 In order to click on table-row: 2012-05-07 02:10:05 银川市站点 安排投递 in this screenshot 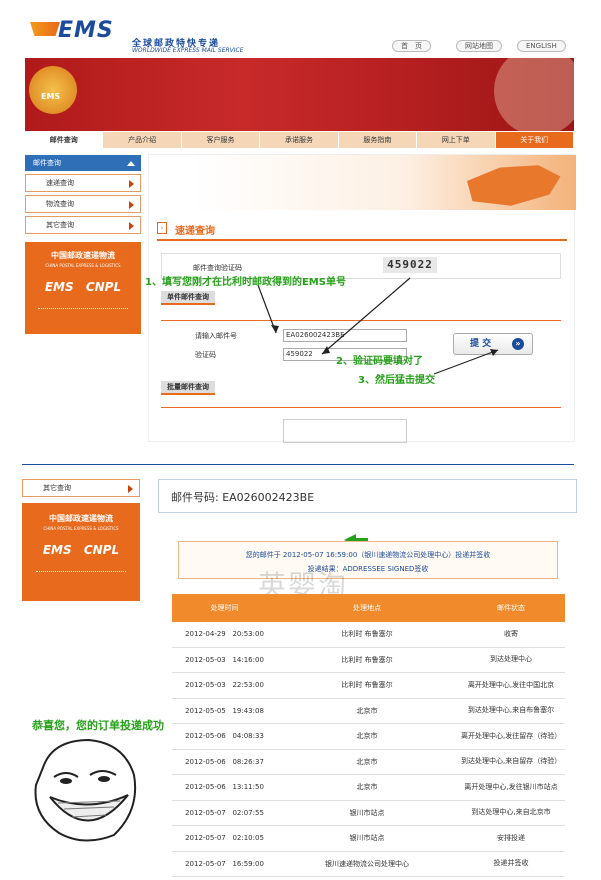, I will do `click(368, 839)`.